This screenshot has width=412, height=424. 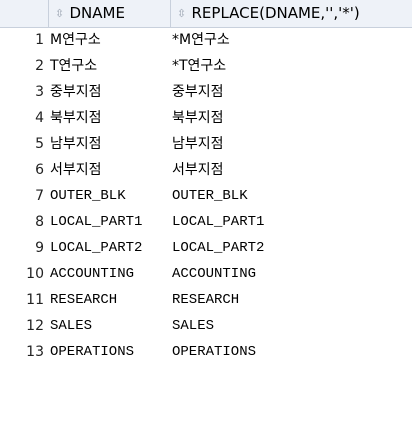 I want to click on row-number: 13, so click(x=24, y=352).